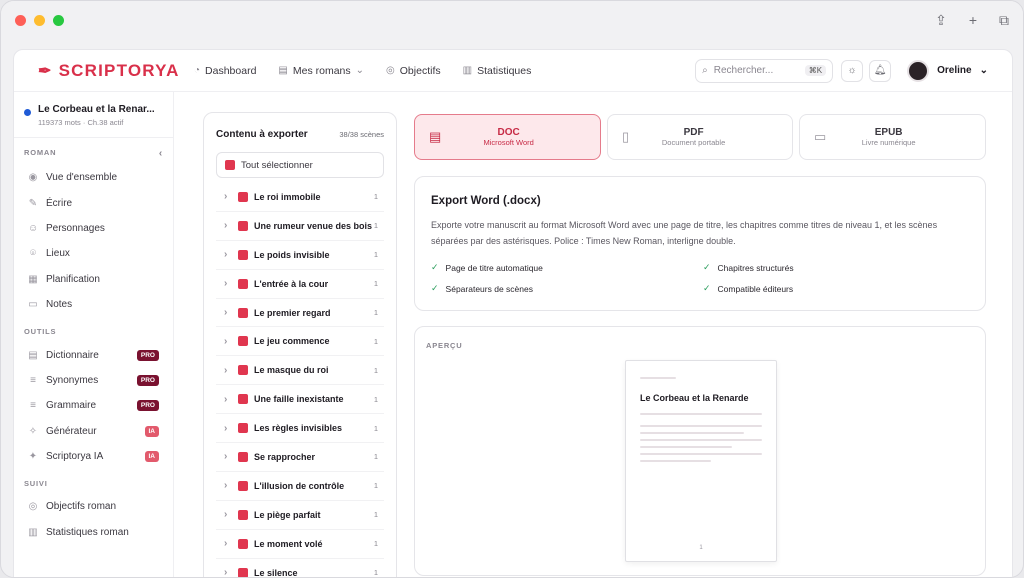 This screenshot has height=578, width=1024. I want to click on close-window-button, so click(20, 20).